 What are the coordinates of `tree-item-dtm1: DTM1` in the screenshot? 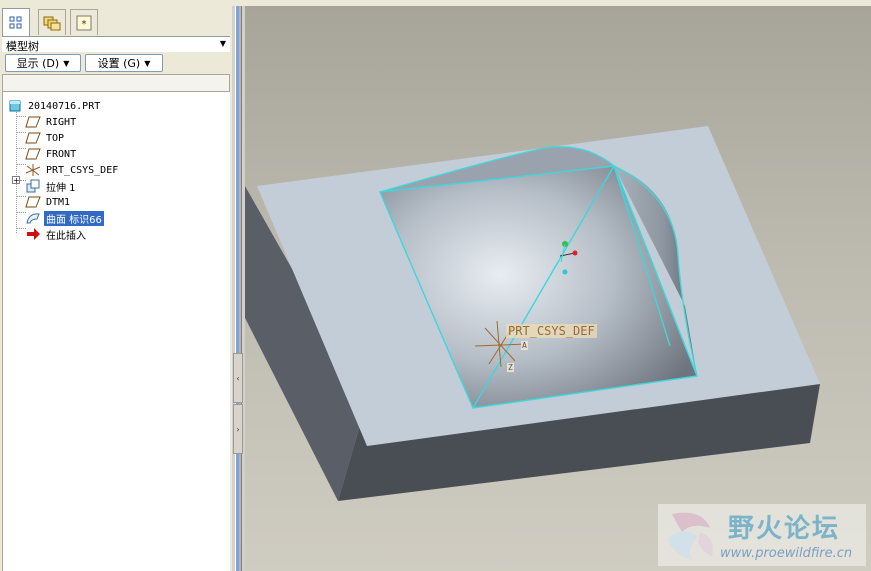 It's located at (48, 202).